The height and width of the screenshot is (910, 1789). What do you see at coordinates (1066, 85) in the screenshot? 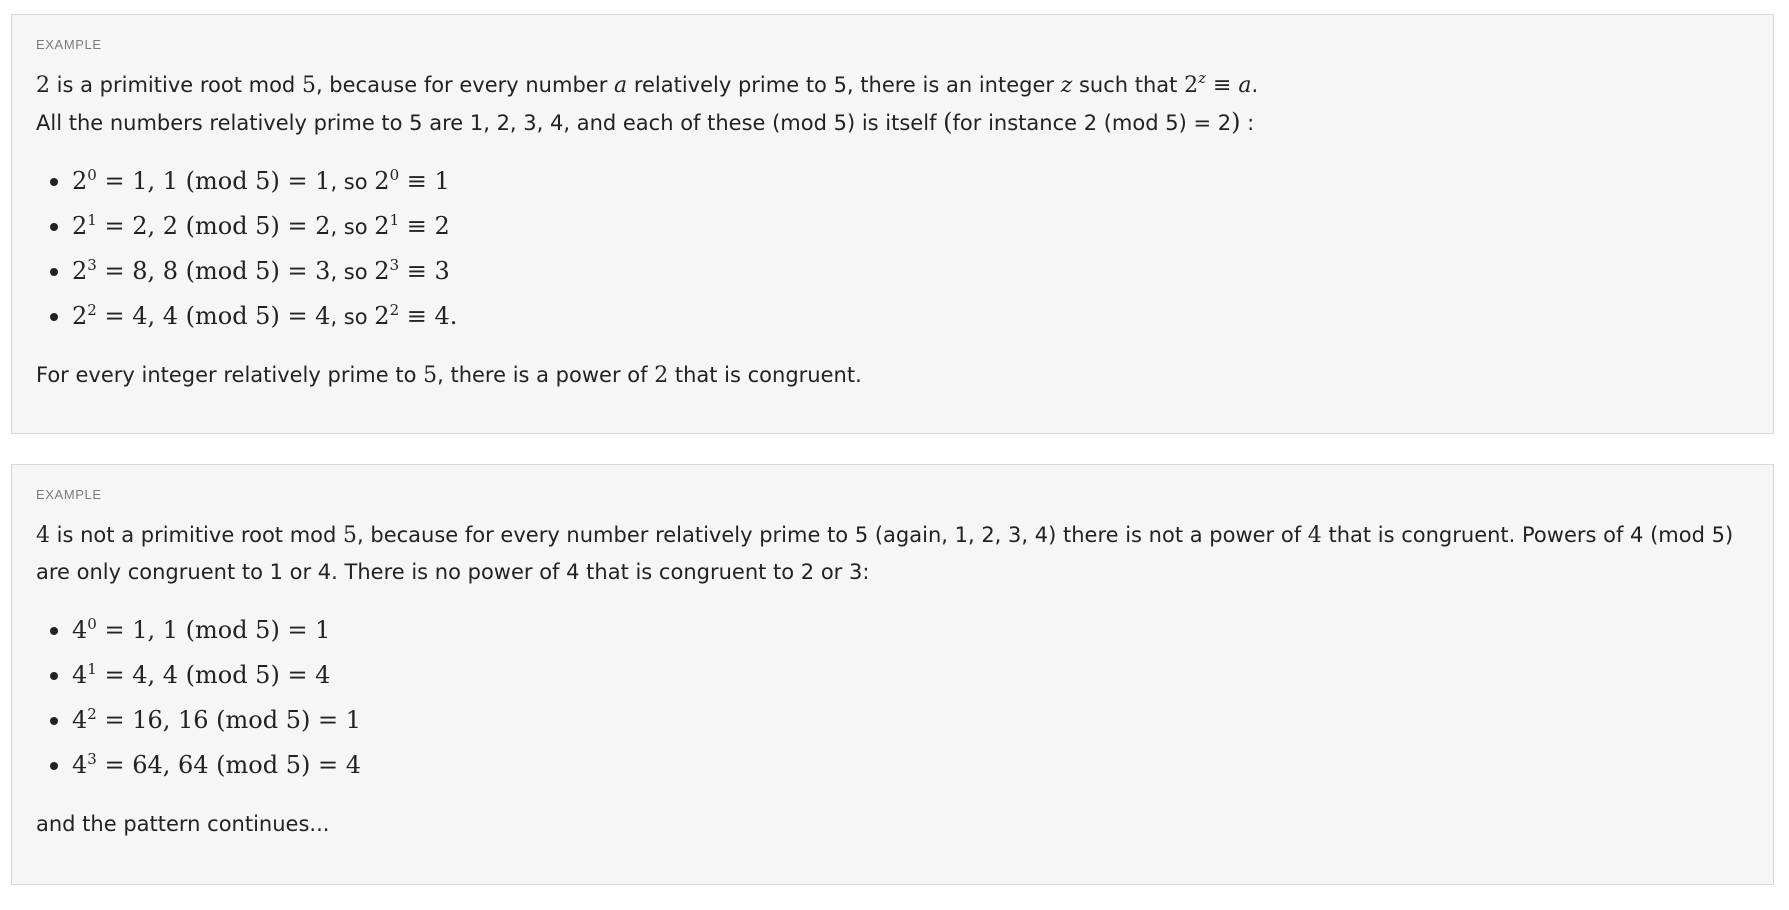
I see `math-variable: z` at bounding box center [1066, 85].